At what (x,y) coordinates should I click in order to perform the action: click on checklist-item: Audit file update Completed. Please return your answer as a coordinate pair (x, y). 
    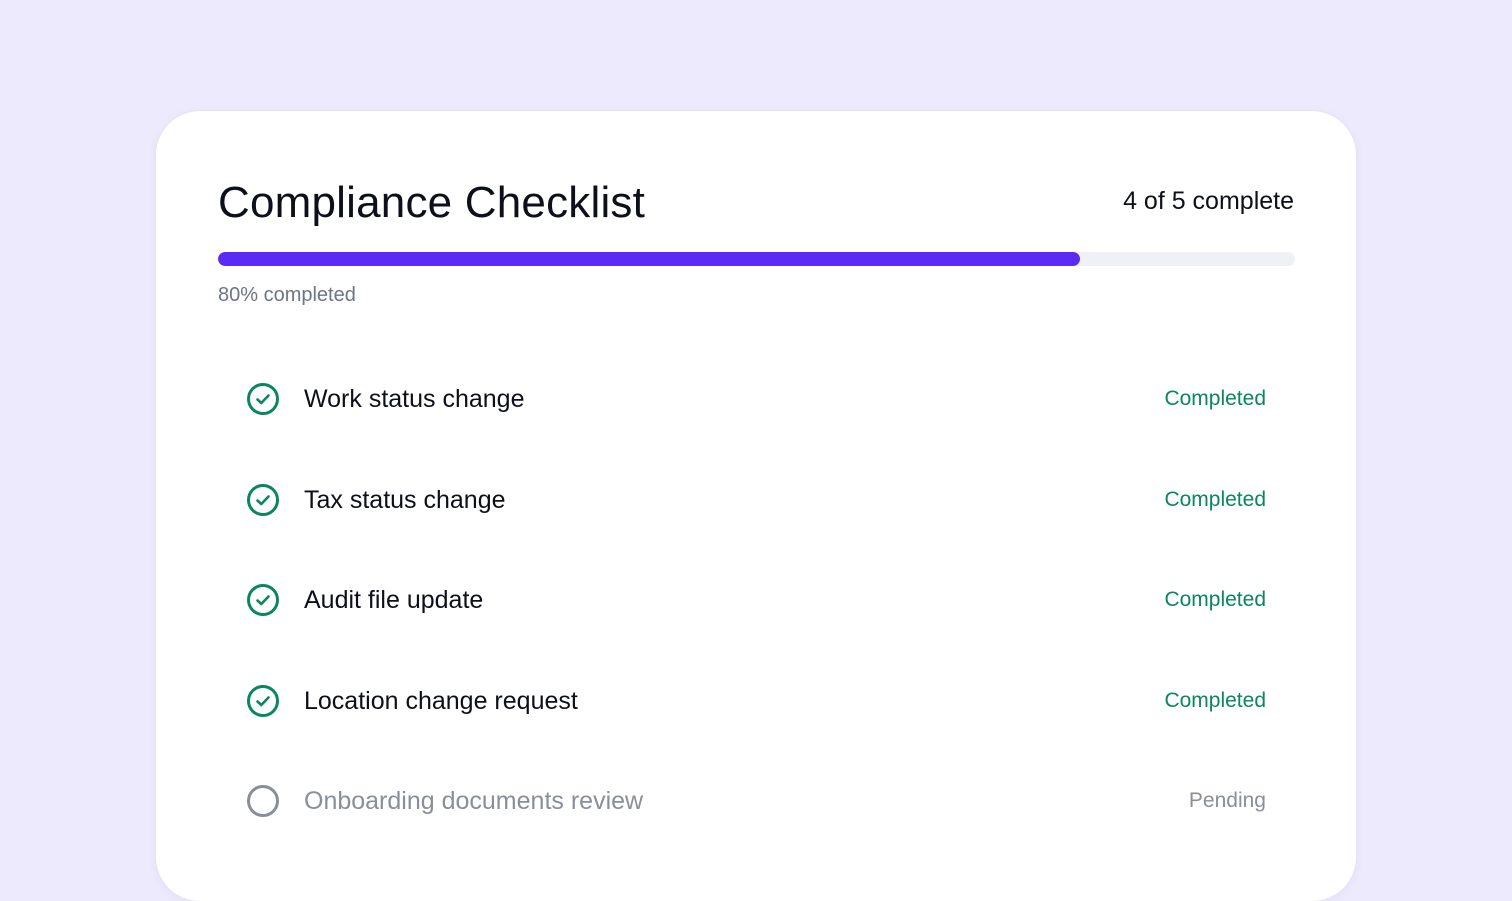
    Looking at the image, I should click on (756, 600).